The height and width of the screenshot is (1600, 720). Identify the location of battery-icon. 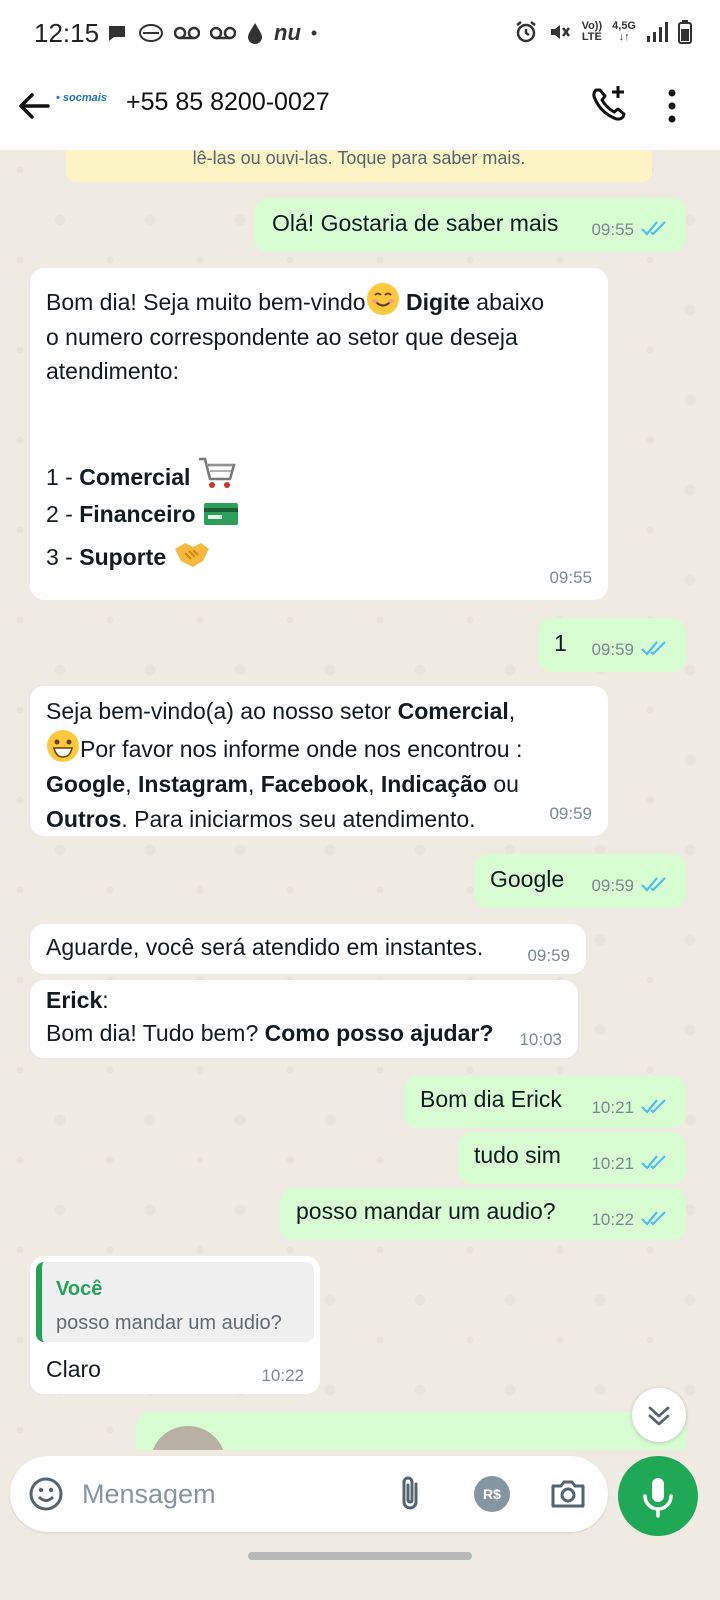
(685, 32).